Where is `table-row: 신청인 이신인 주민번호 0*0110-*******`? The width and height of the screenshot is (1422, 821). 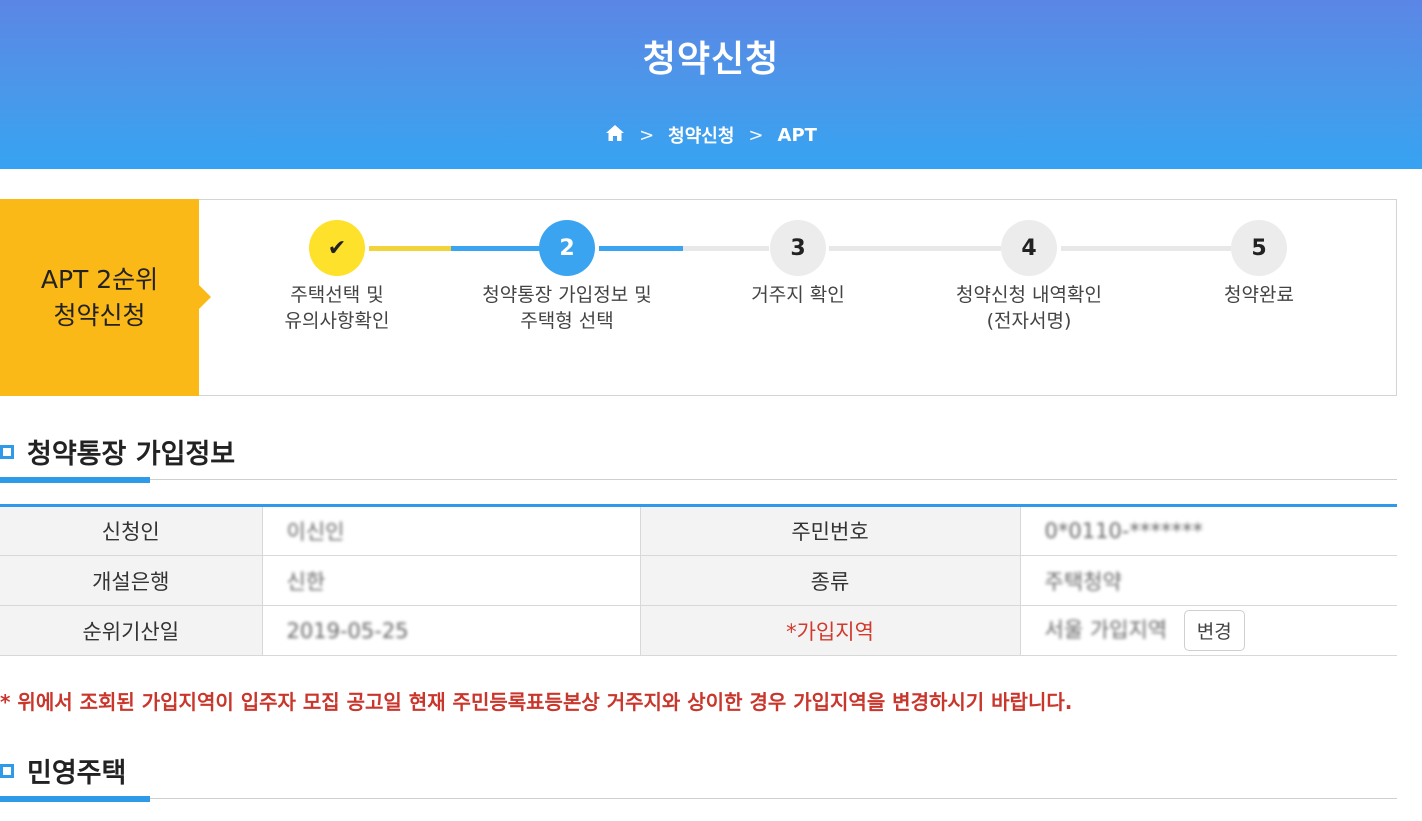
table-row: 신청인 이신인 주민번호 0*0110-******* is located at coordinates (698, 530).